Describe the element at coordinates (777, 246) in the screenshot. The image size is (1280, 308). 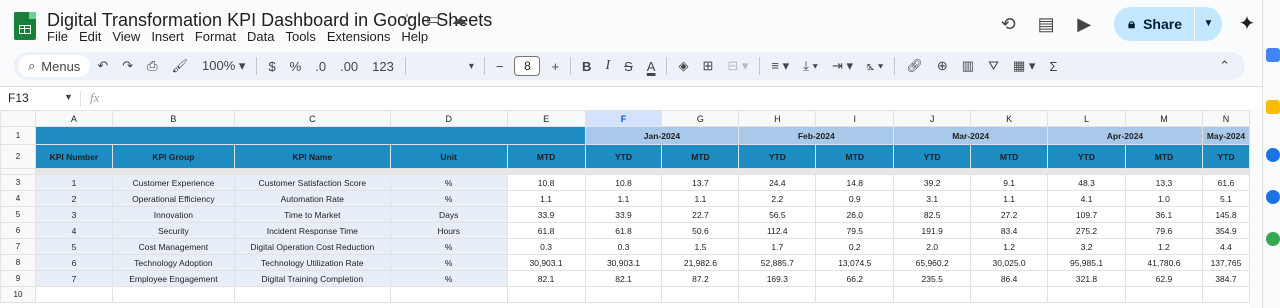
I see `value-cell: 1.7` at that location.